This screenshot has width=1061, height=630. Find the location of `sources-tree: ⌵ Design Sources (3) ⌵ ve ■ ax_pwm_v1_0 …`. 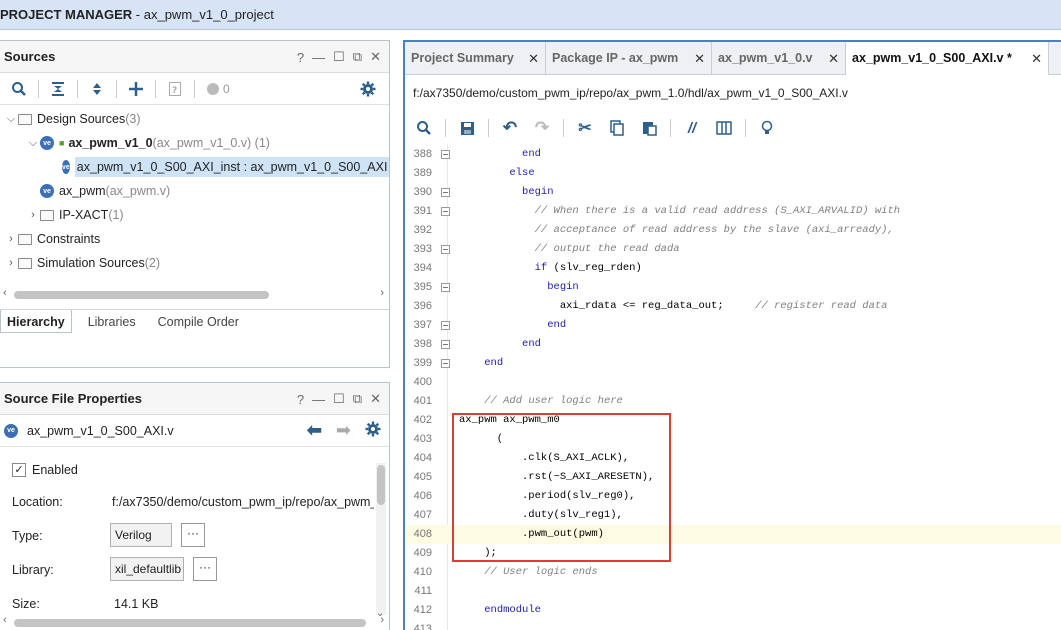

sources-tree: ⌵ Design Sources (3) ⌵ ve ■ ax_pwm_v1_0 … is located at coordinates (195, 207).